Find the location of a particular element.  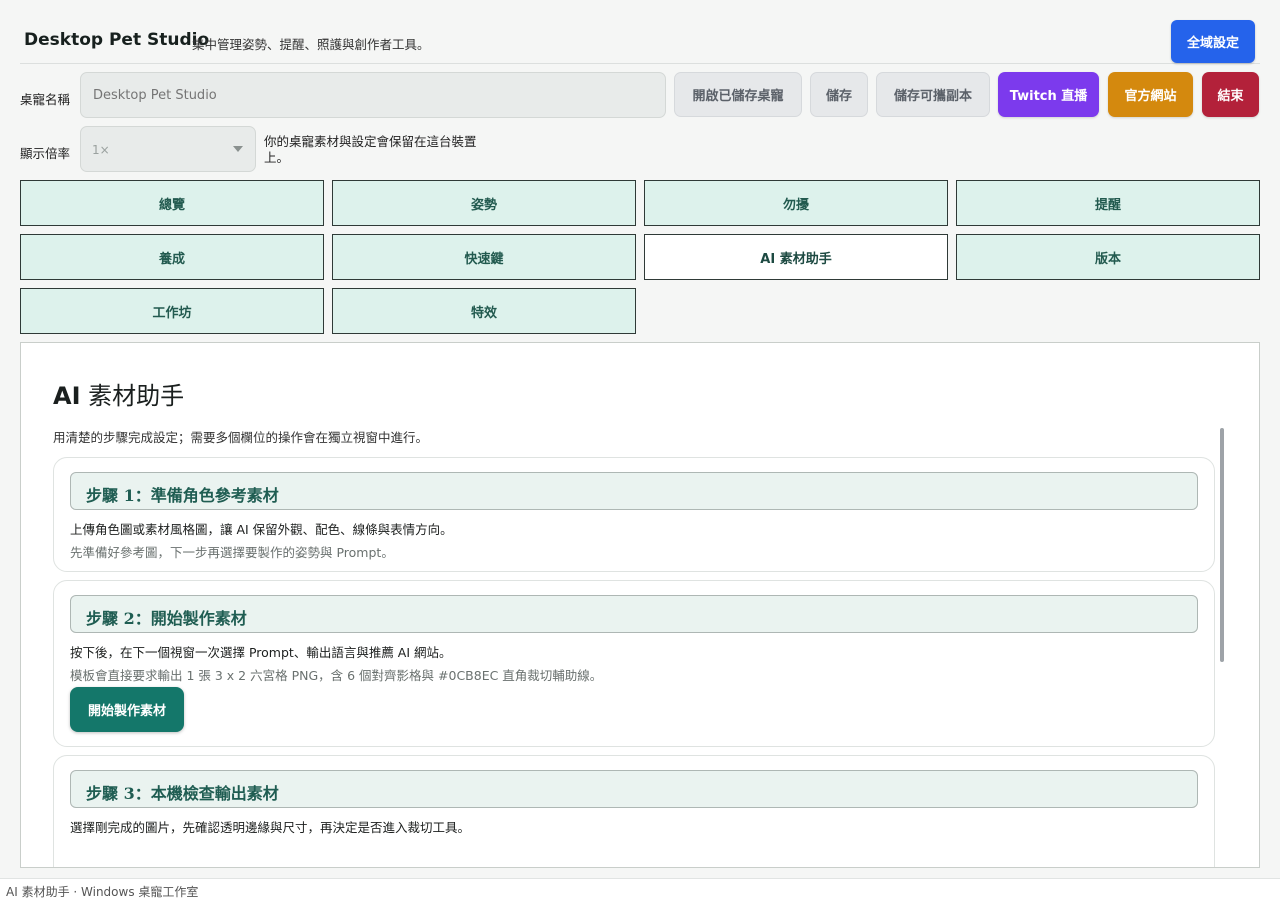

open-saved-pet-button: 開啟已儲存桌寵 is located at coordinates (738, 94).